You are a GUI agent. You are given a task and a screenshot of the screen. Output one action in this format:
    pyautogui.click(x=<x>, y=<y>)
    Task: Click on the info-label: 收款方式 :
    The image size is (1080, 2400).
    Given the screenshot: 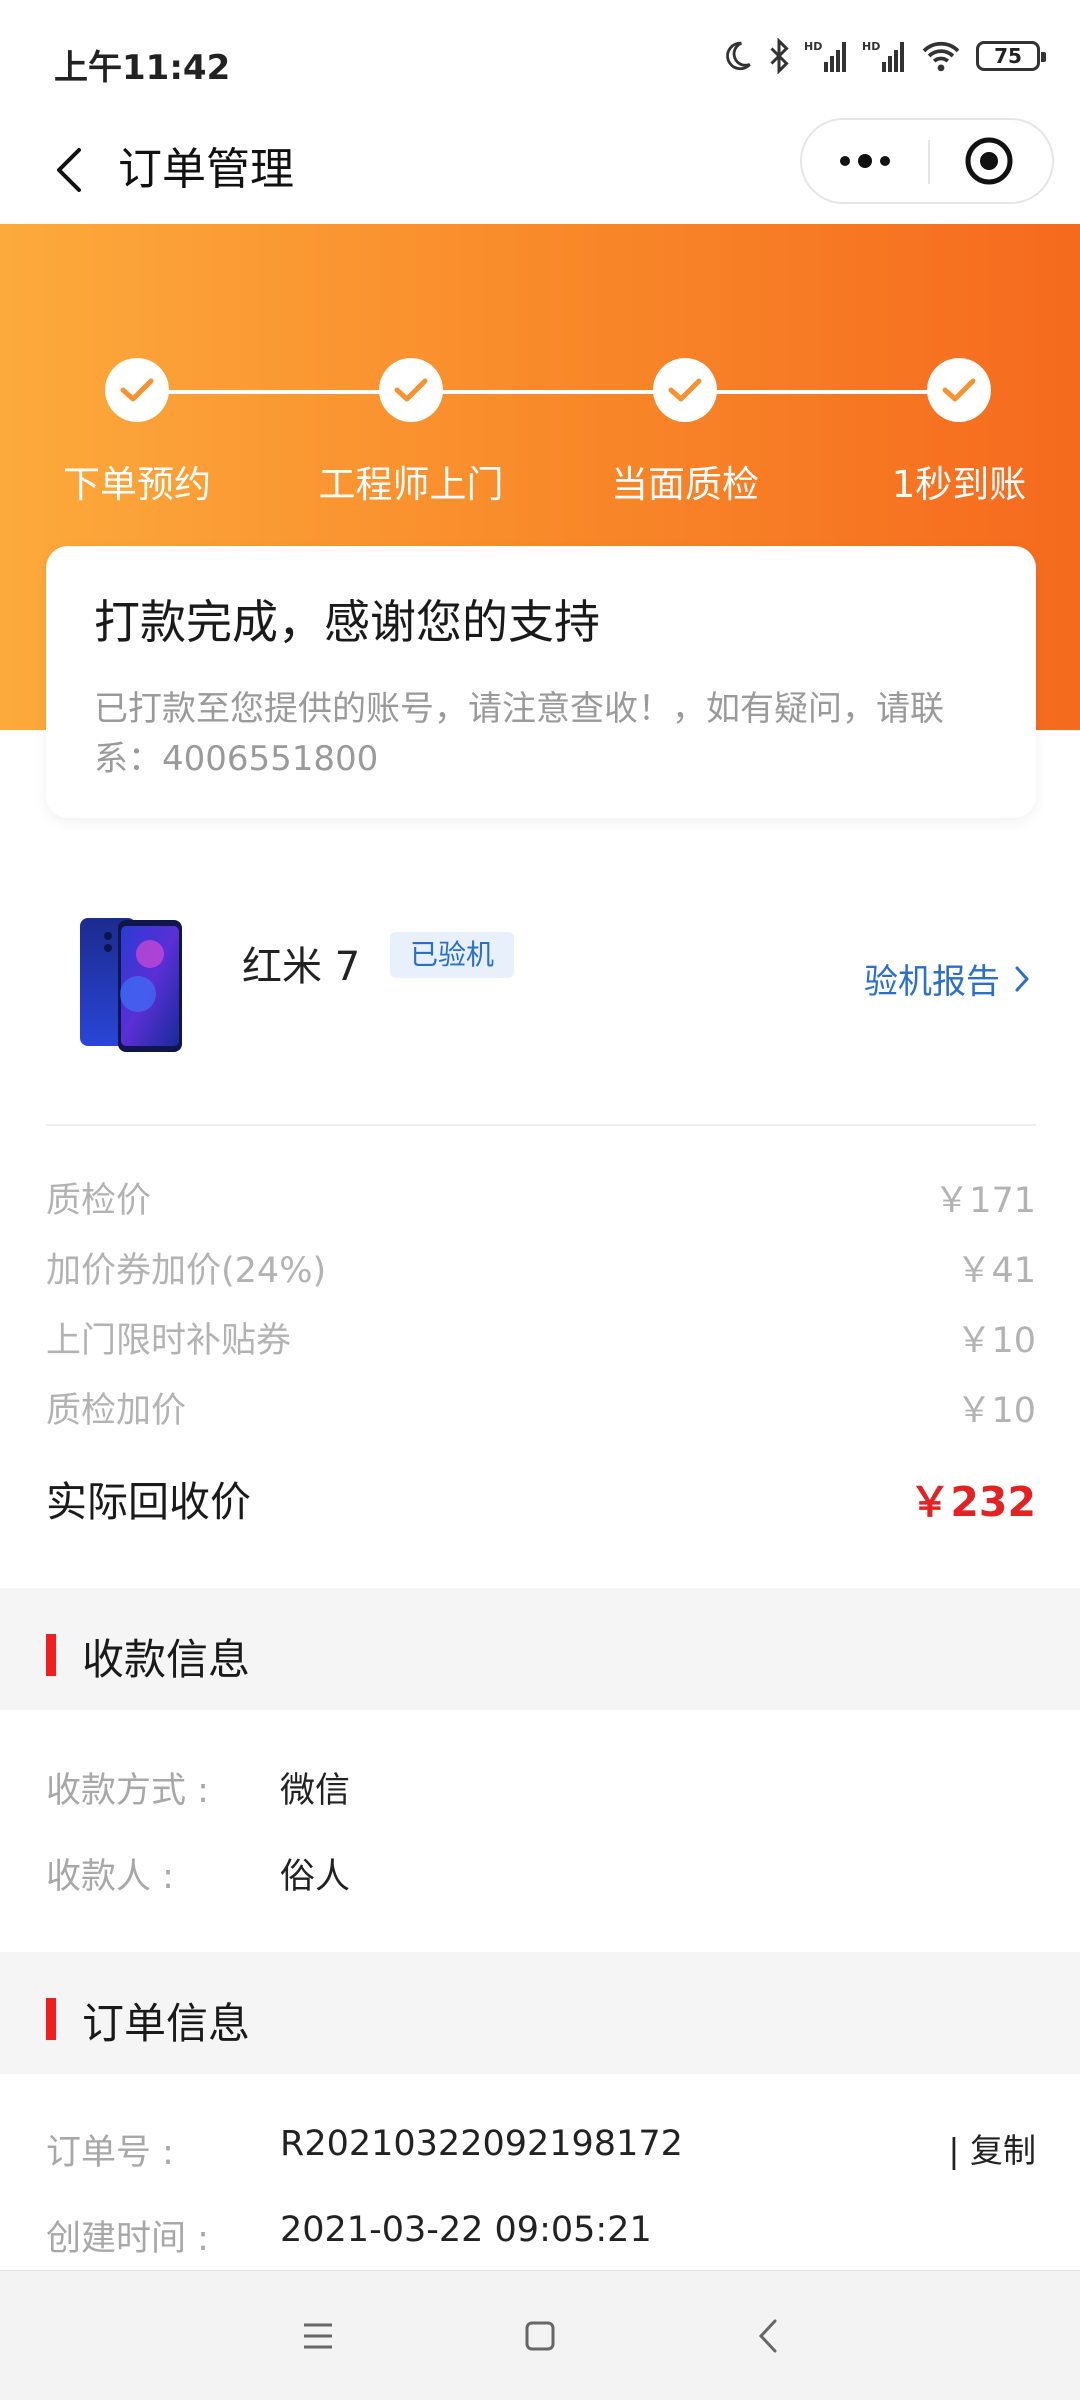 What is the action you would take?
    pyautogui.click(x=127, y=1791)
    